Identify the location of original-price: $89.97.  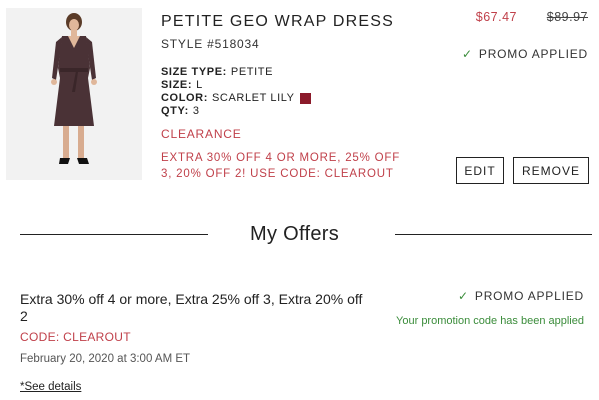
(567, 17).